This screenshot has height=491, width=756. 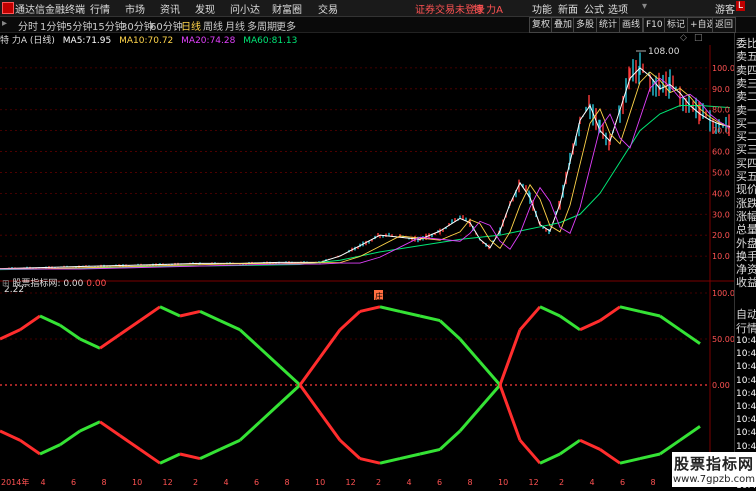 I want to click on toolbar-mark-button: 标记, so click(x=676, y=25).